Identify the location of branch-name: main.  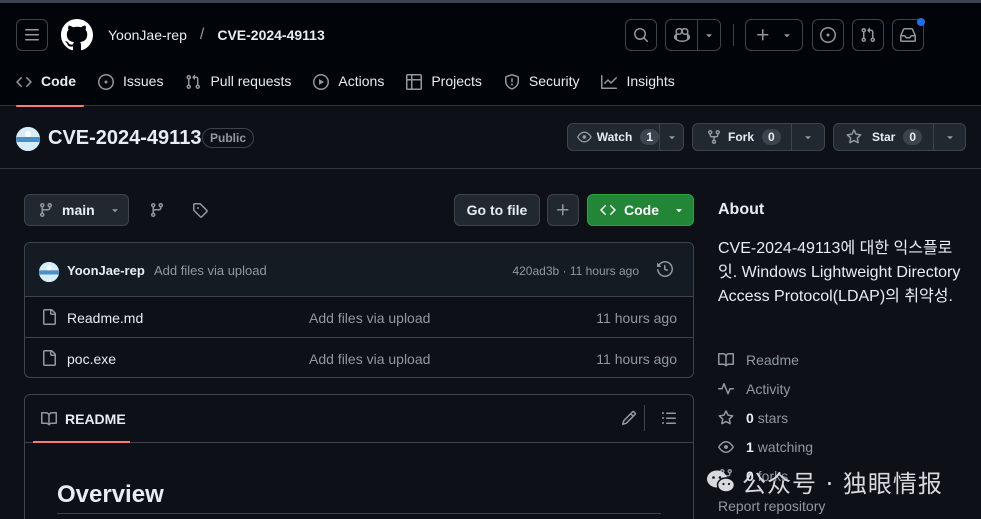
(78, 210).